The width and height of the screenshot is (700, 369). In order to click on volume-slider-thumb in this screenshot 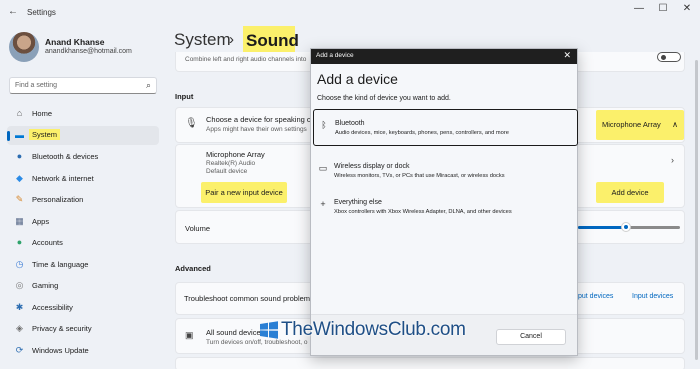, I will do `click(625, 227)`.